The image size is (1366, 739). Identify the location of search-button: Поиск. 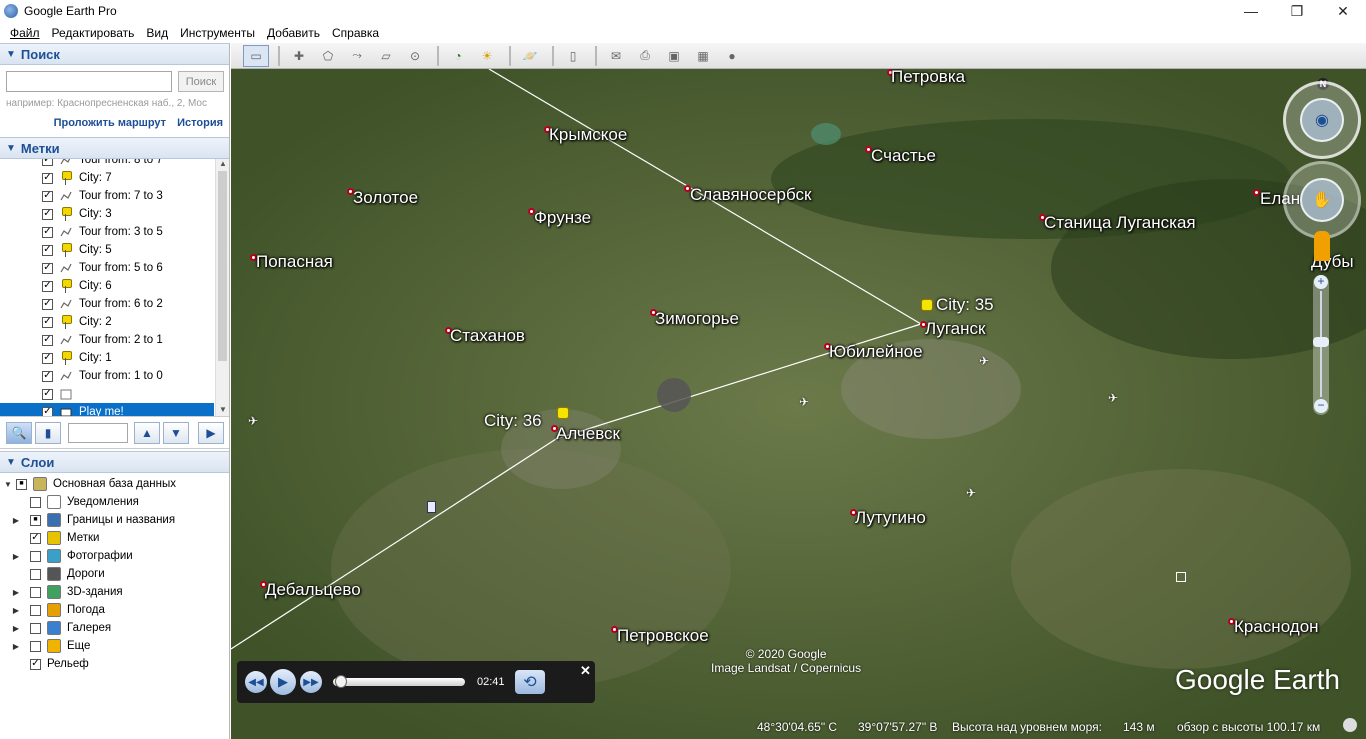
(201, 81).